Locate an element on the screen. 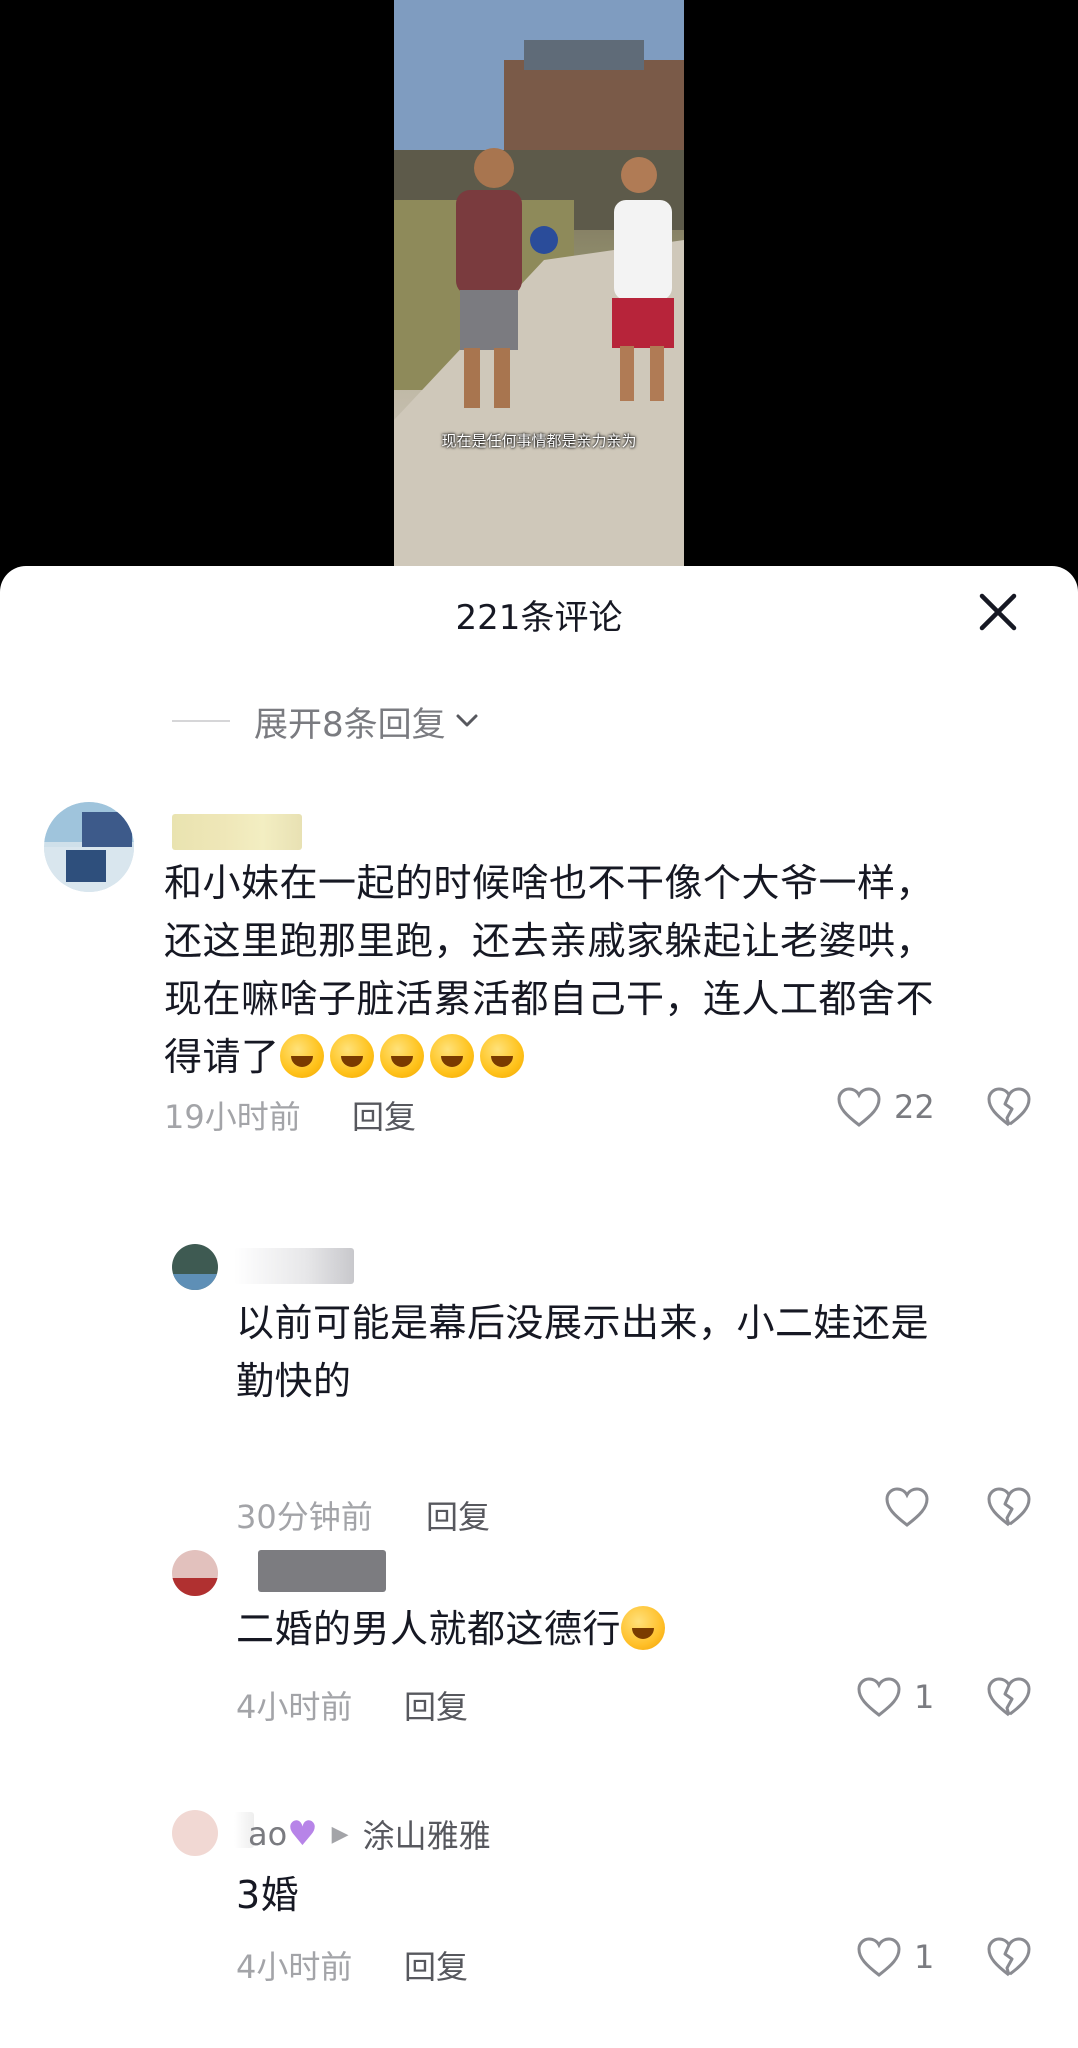  reply-header: ao ♥ ▶ 涂山雅雅 is located at coordinates (369, 1834).